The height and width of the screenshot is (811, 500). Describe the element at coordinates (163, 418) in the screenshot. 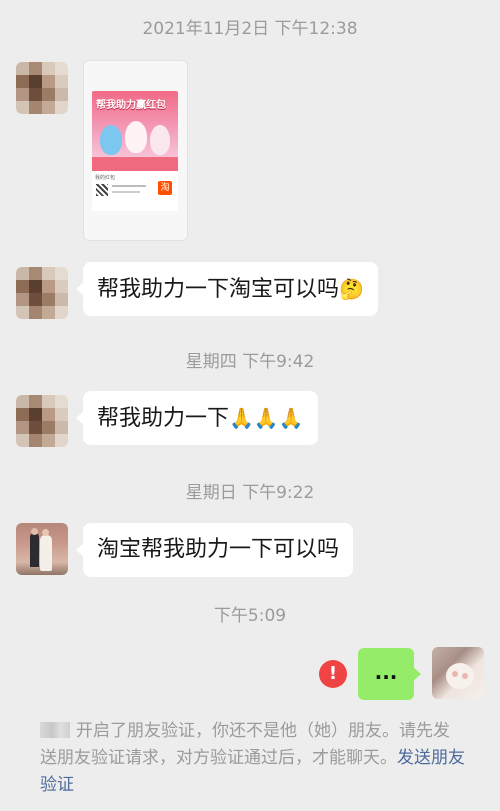

I see `message-text: 帮我助力一下` at that location.